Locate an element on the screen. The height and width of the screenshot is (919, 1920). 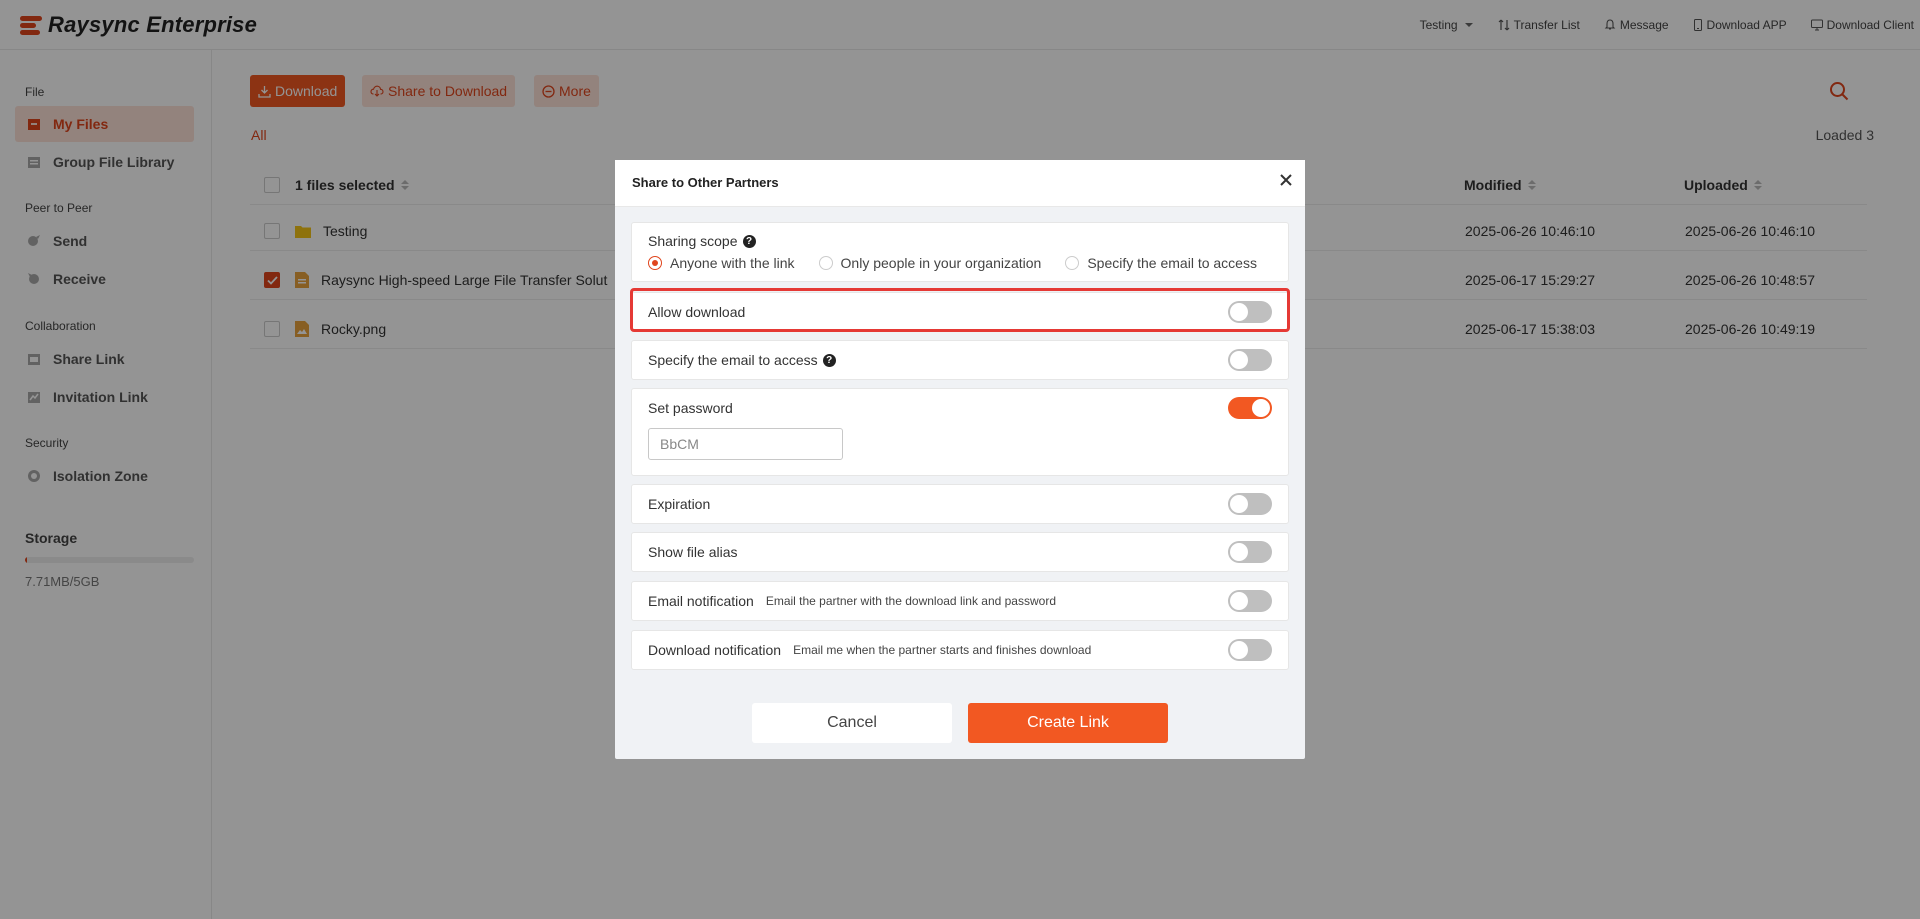
specify-email-text: Specify the email to access is located at coordinates (733, 360).